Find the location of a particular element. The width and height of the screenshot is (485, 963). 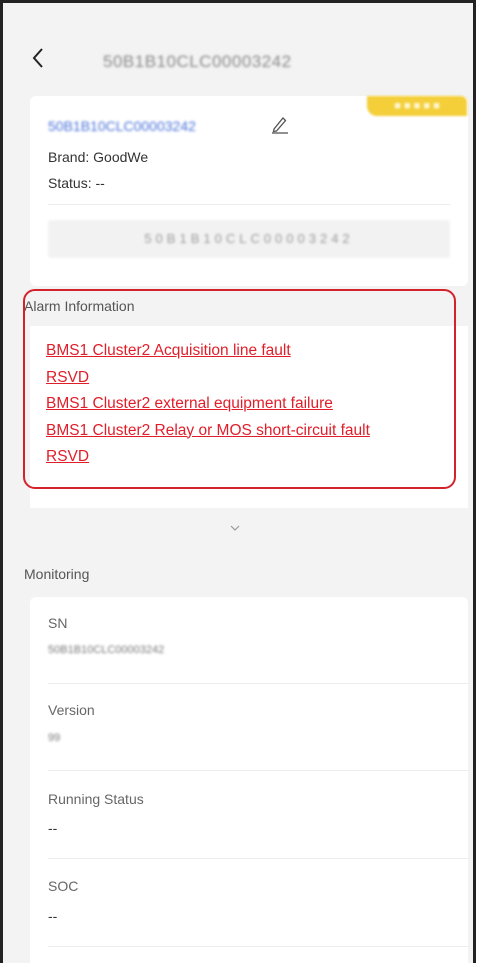

top-bar: 50B1B10CLC00003242 is located at coordinates (238, 41).